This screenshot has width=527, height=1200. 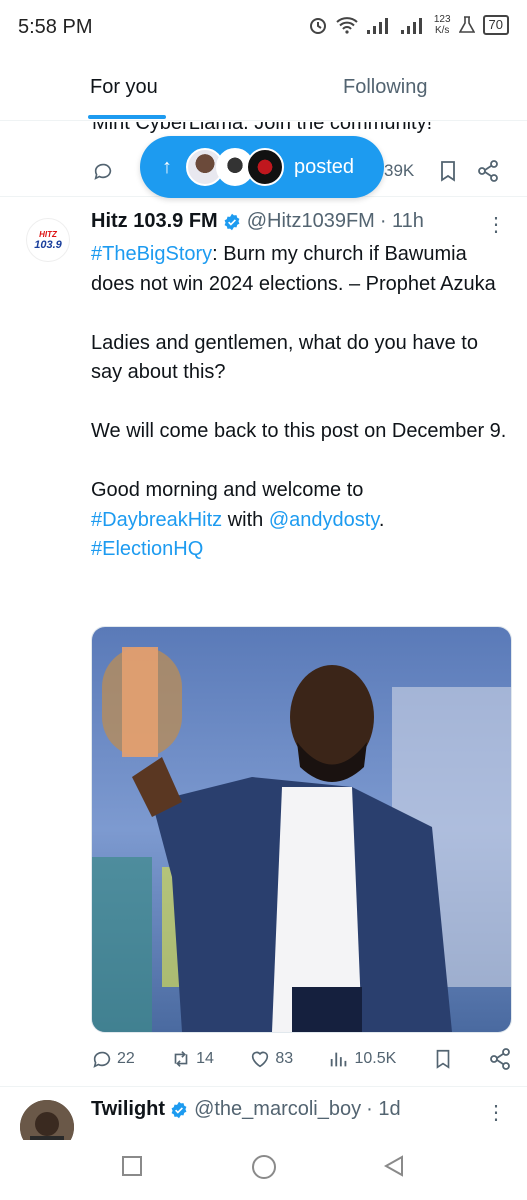 What do you see at coordinates (375, 1058) in the screenshot?
I see `views-count: 10.5K` at bounding box center [375, 1058].